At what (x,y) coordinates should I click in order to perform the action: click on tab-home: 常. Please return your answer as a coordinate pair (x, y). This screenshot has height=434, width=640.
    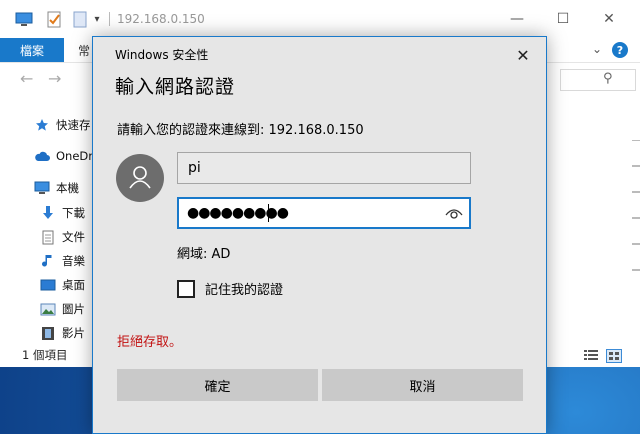
    Looking at the image, I should click on (84, 50).